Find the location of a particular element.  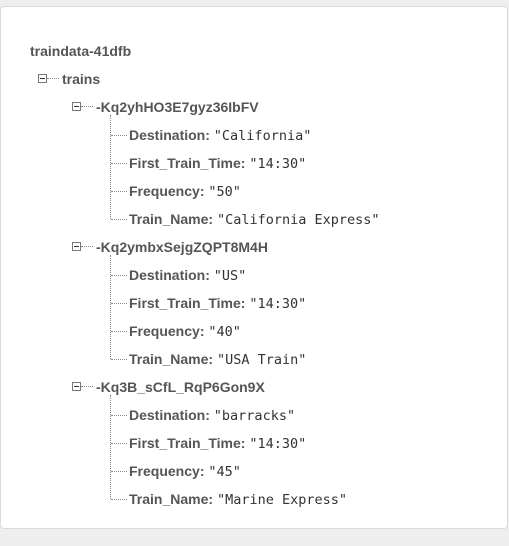

field-value: "Marine Express" is located at coordinates (282, 500).